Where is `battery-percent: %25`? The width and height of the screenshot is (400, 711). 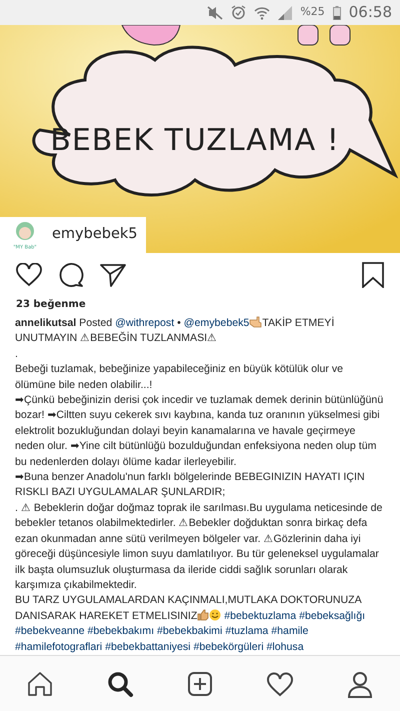 battery-percent: %25 is located at coordinates (312, 12).